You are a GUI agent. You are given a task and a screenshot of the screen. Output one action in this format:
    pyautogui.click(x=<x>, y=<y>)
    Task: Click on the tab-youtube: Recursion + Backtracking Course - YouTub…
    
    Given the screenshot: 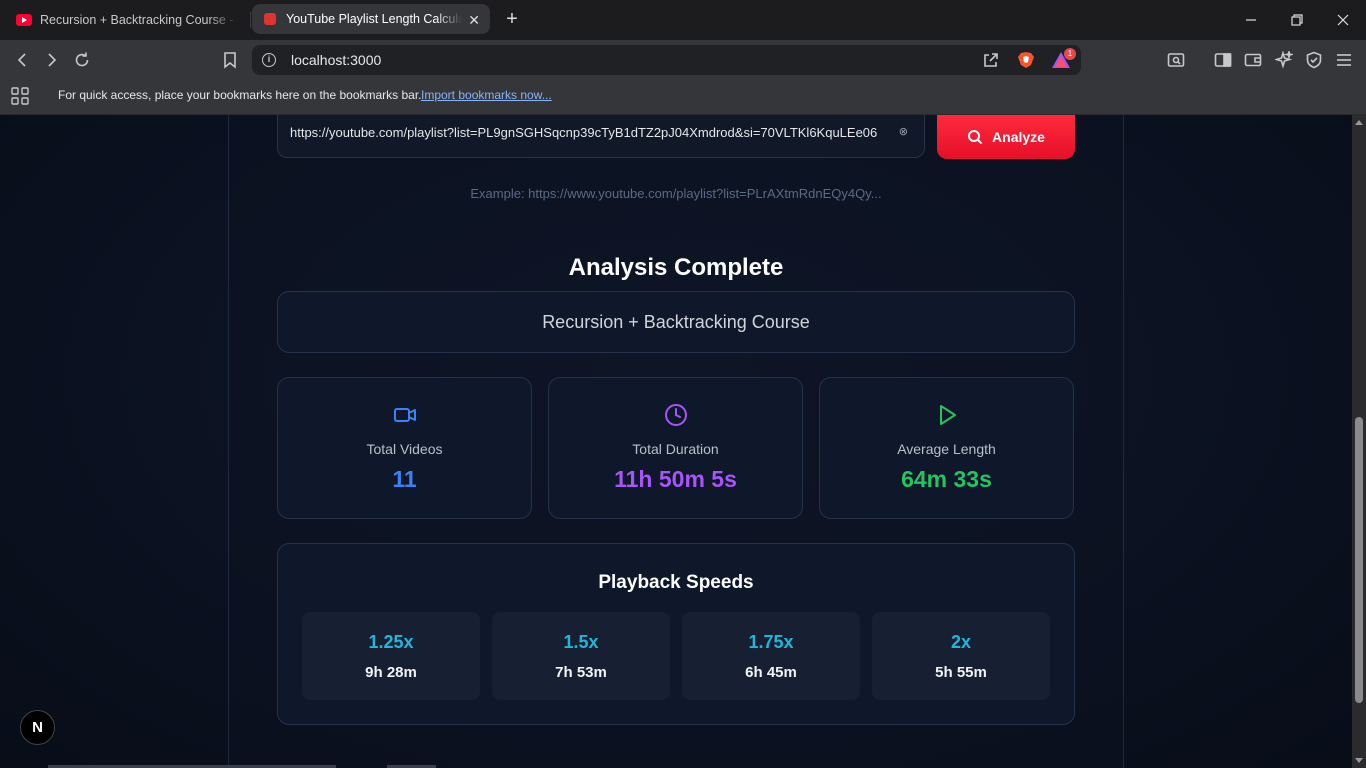 What is the action you would take?
    pyautogui.click(x=124, y=20)
    